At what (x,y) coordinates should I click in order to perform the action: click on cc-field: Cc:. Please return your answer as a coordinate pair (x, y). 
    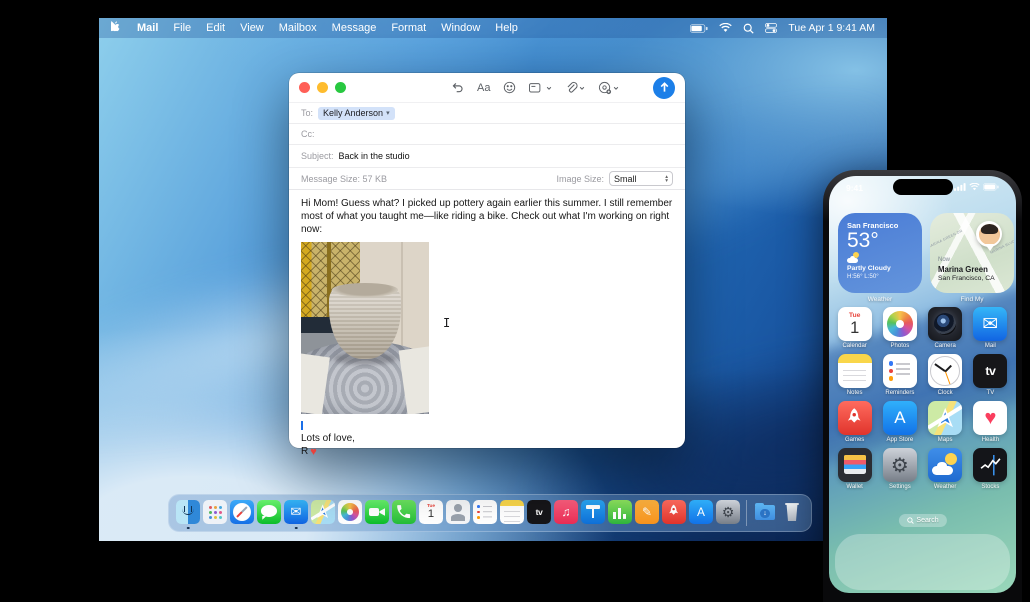
    Looking at the image, I should click on (487, 134).